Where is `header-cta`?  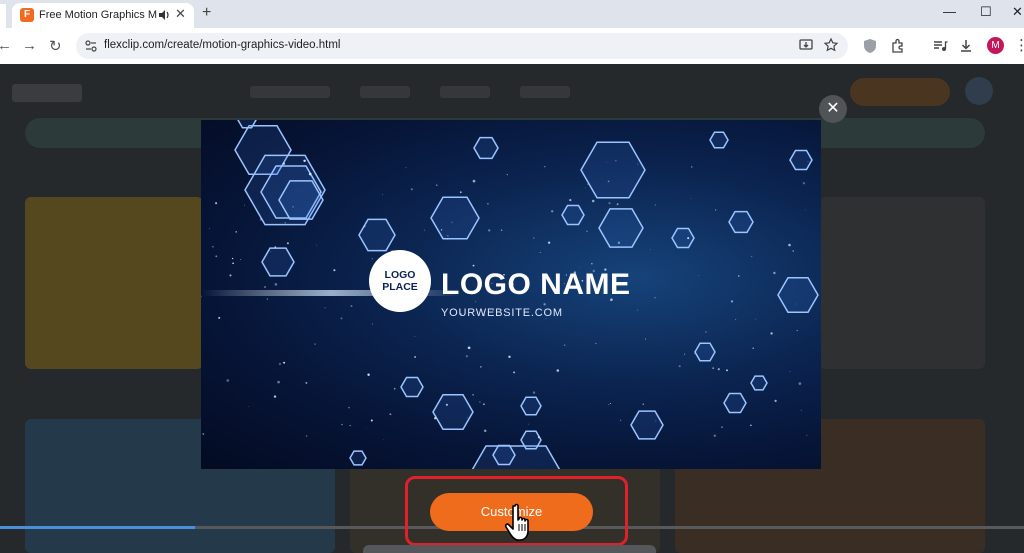 header-cta is located at coordinates (900, 92).